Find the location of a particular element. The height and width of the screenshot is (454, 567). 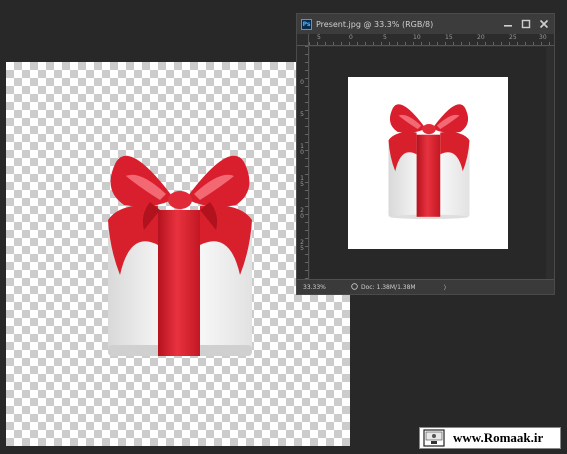

watermark: www.Romaak.ir is located at coordinates (490, 438).